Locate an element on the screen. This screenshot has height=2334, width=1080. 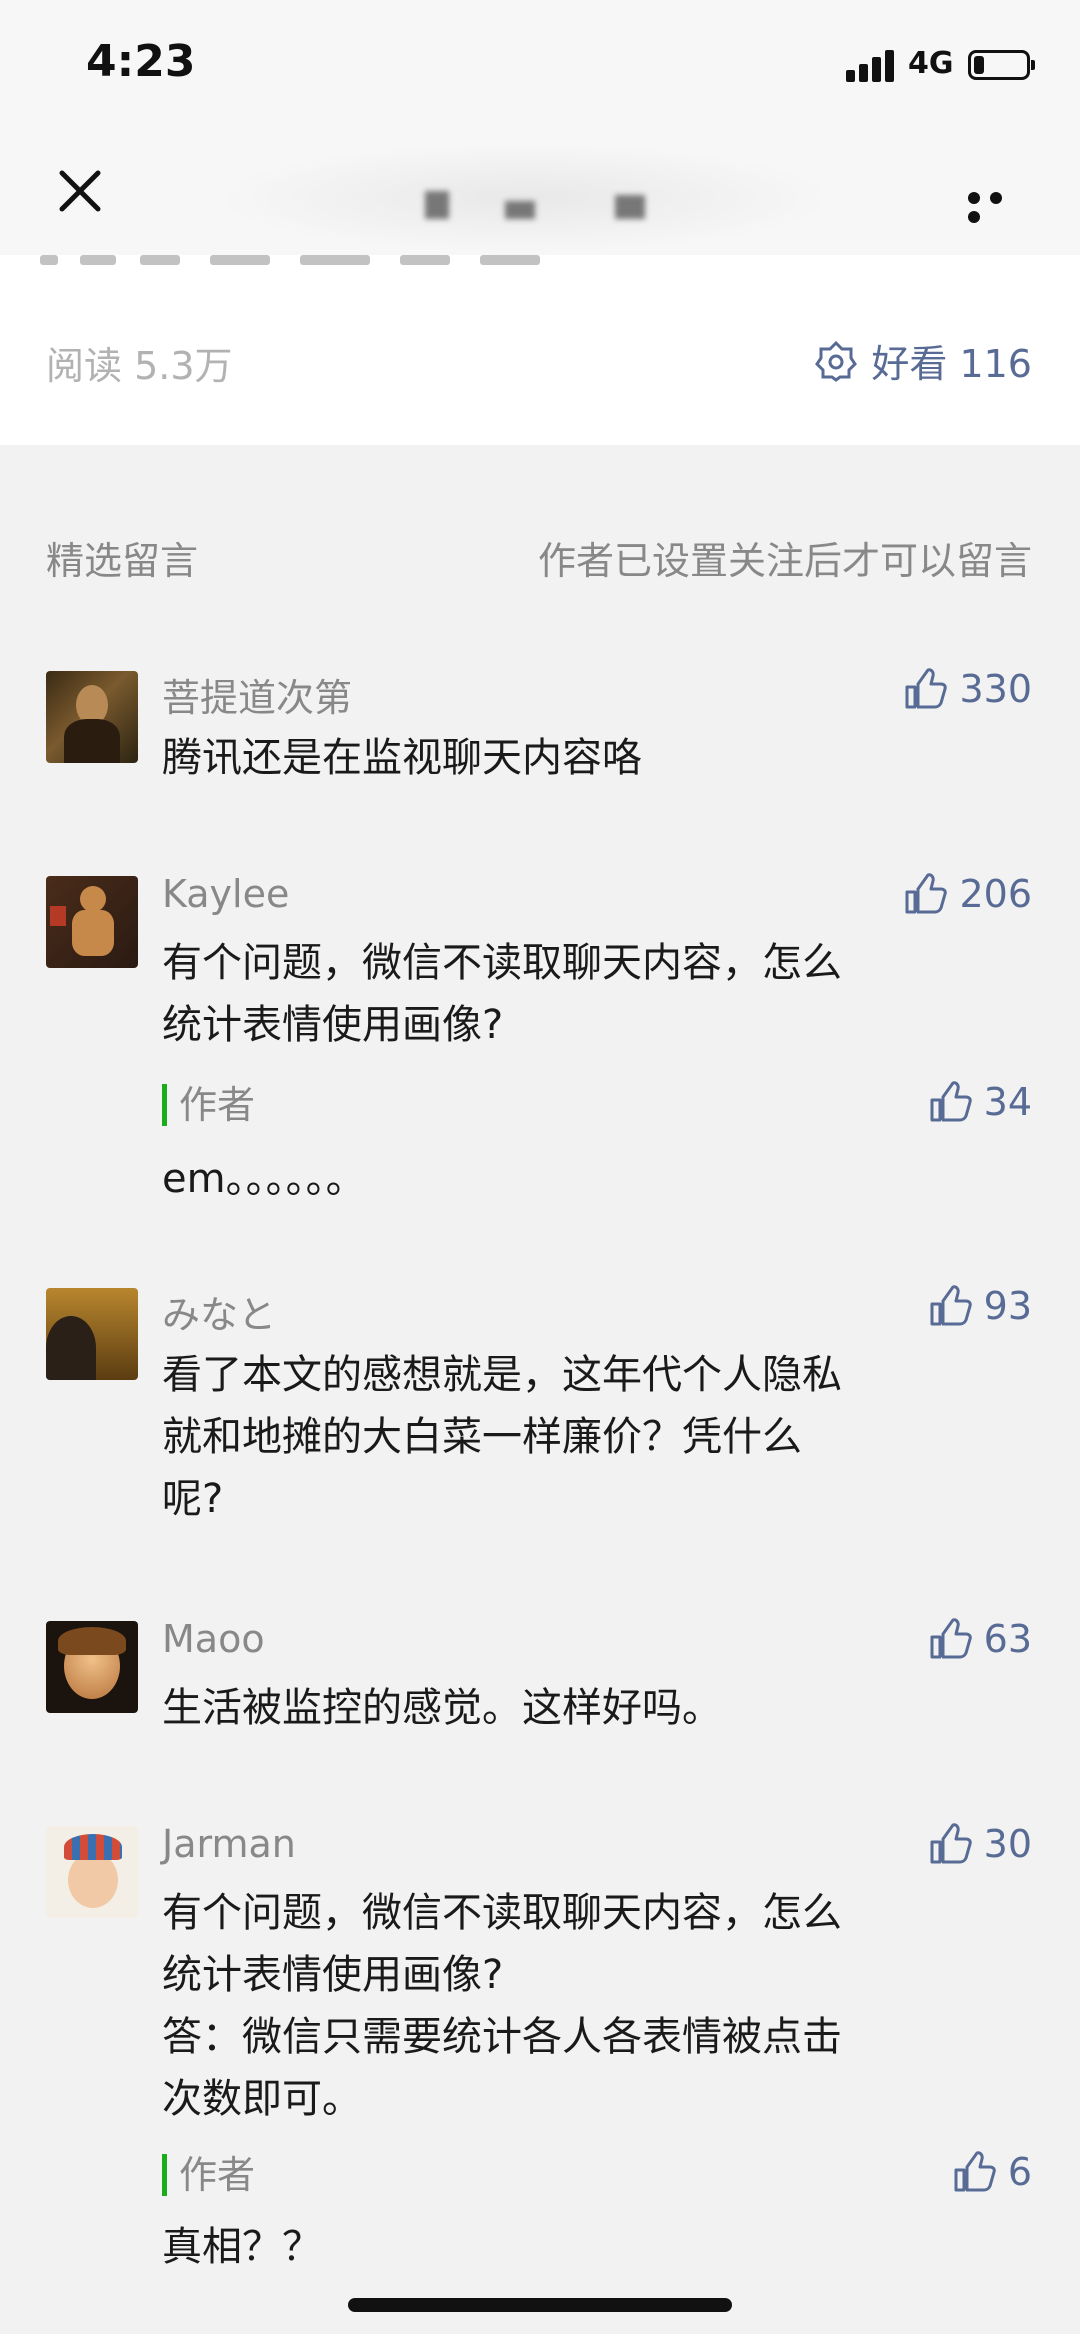
comment-nickname: 菩提道次第 is located at coordinates (257, 698).